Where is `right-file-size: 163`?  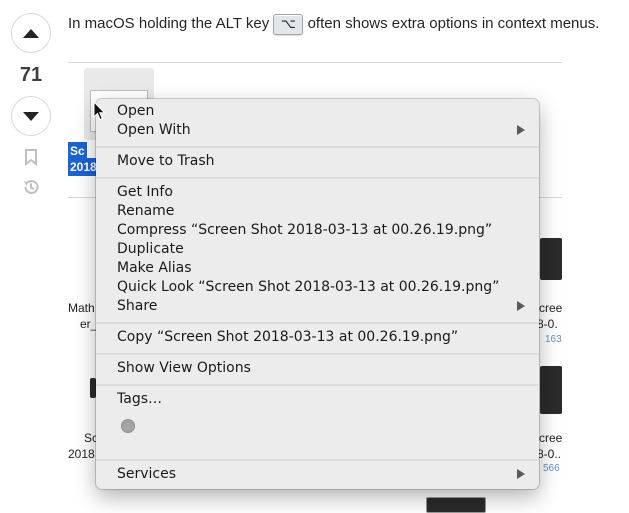
right-file-size: 163 is located at coordinates (553, 339).